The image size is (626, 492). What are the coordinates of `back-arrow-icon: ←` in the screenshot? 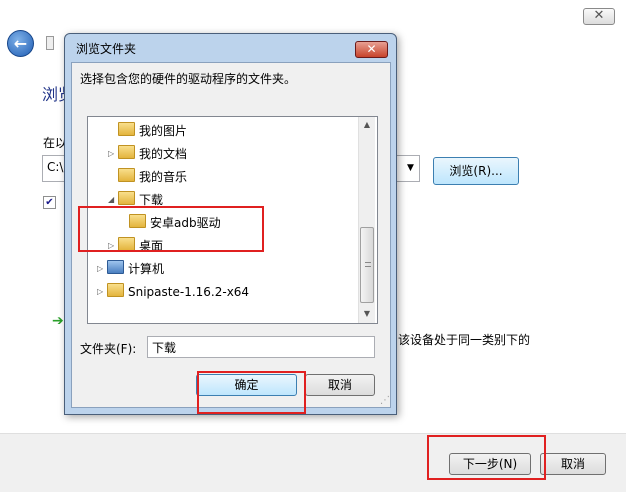 It's located at (20, 43).